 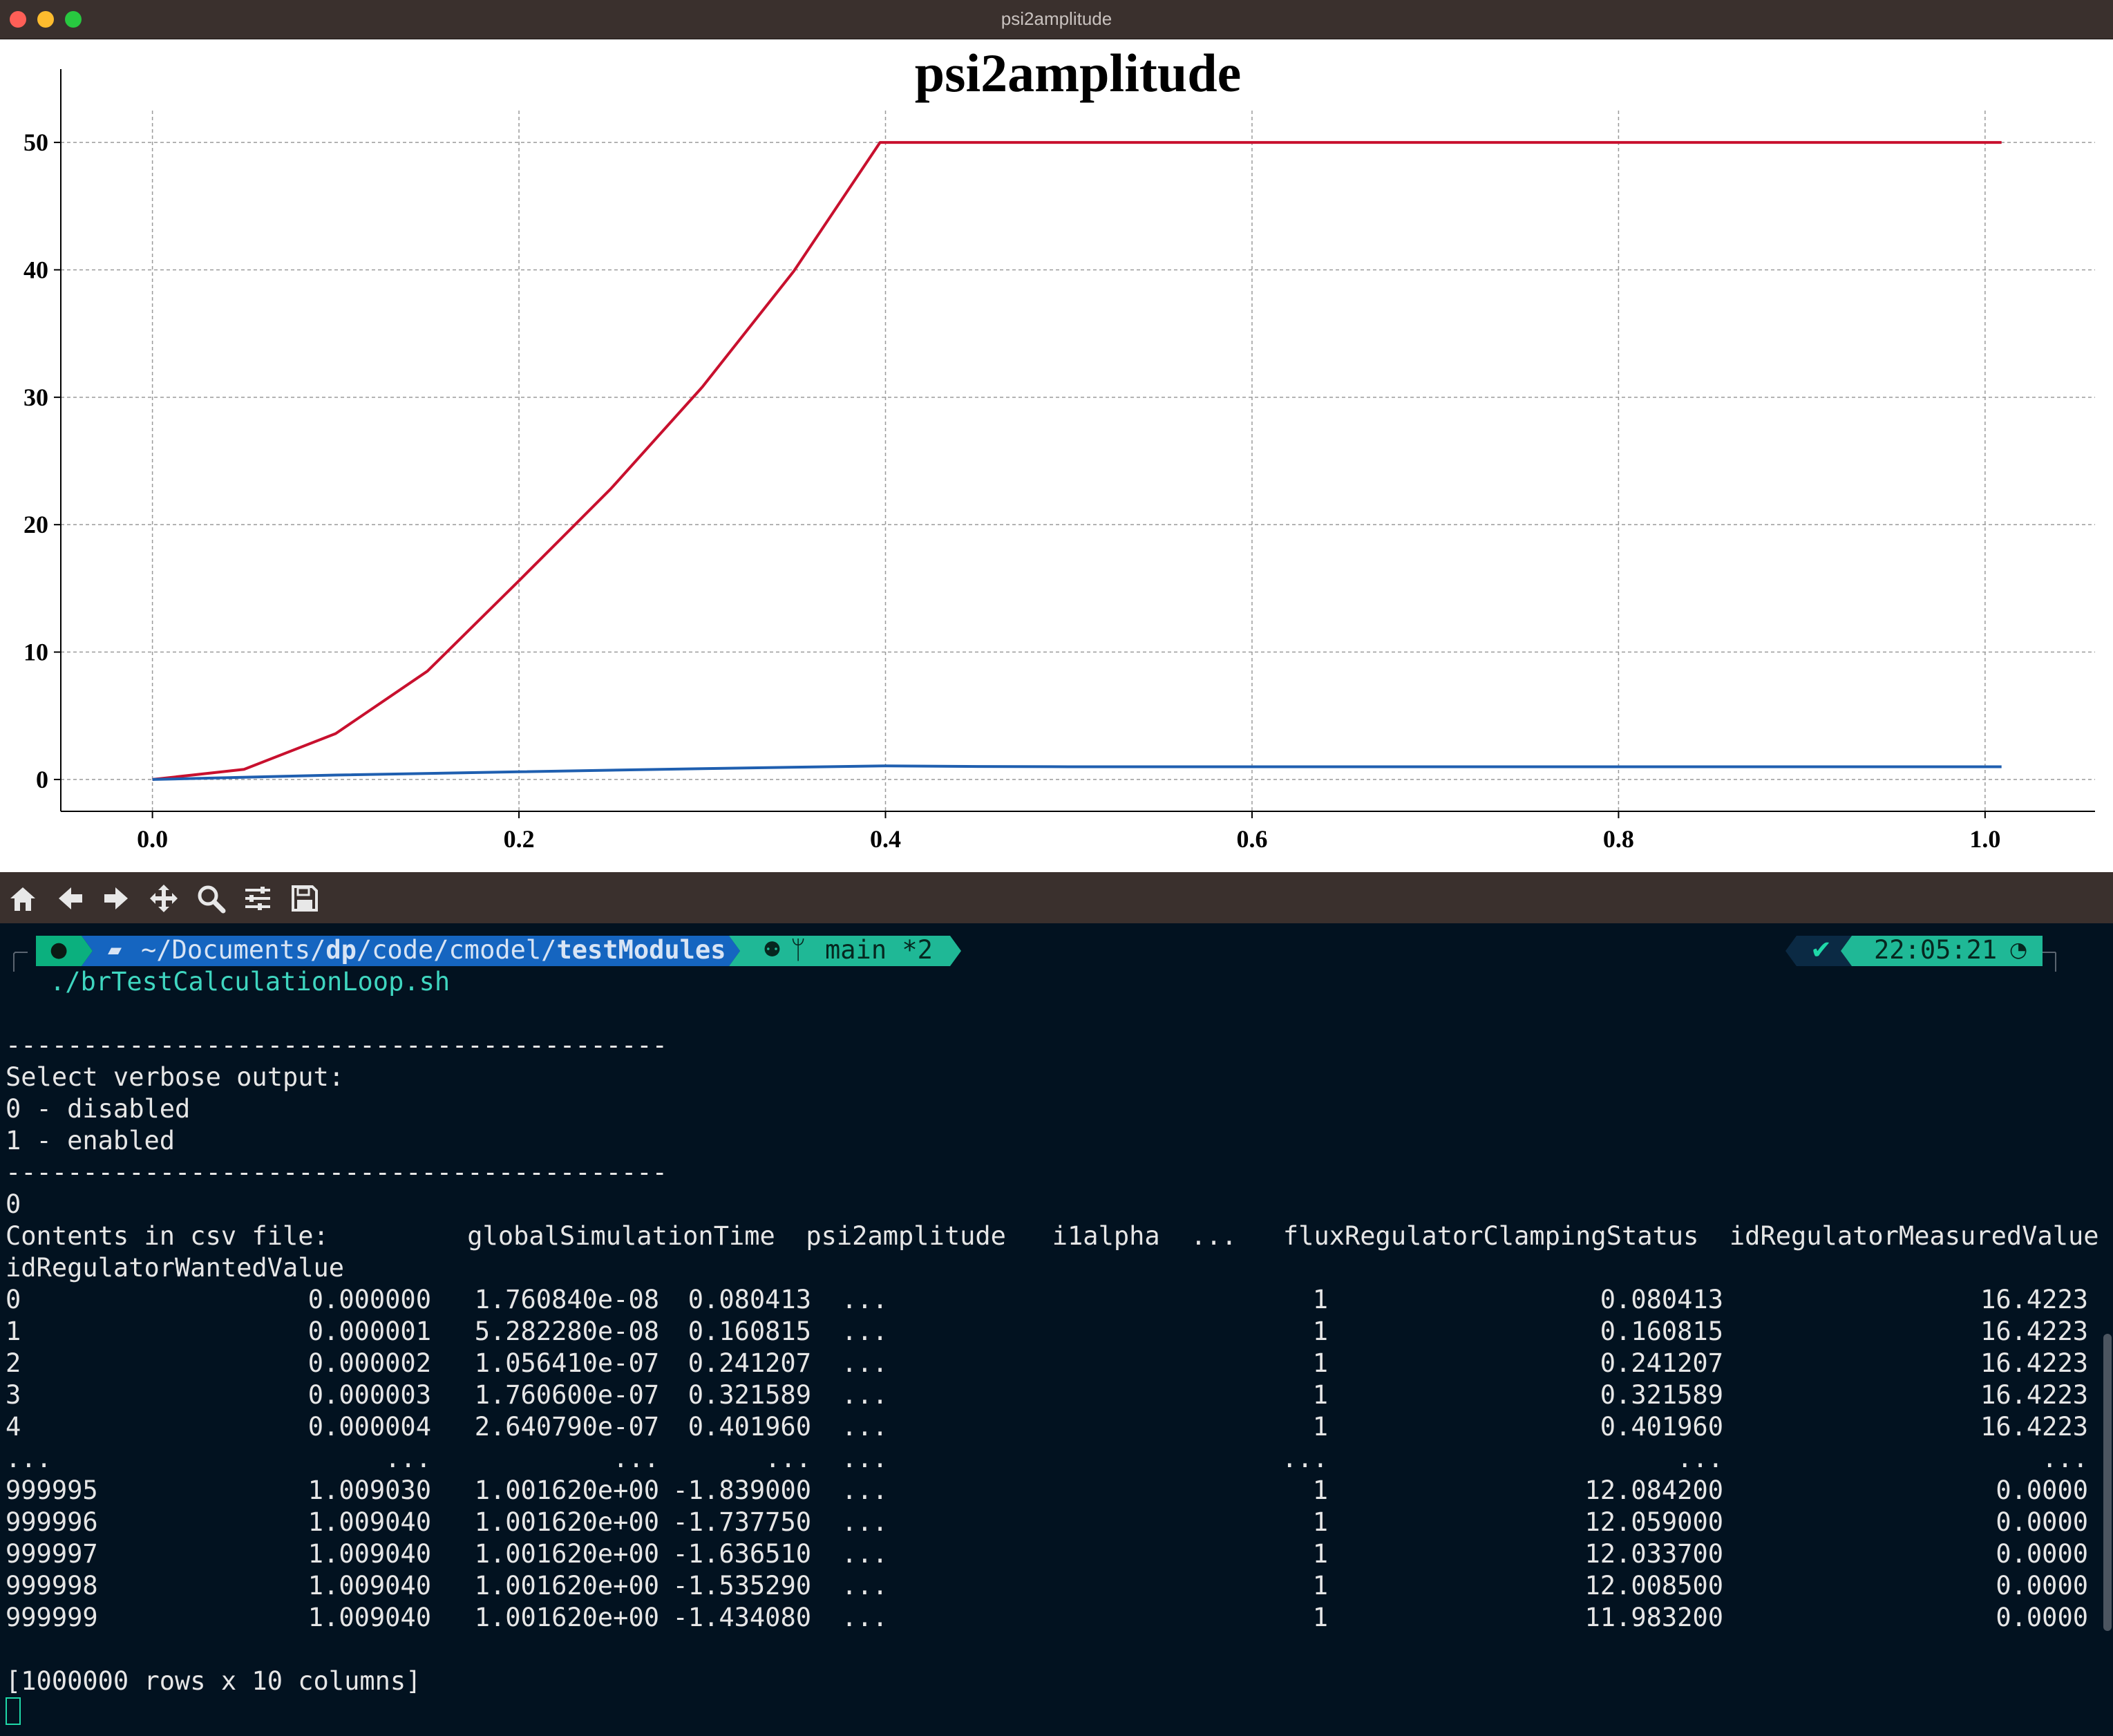 I want to click on table-cell-meas: 0.241207, so click(x=1661, y=1363).